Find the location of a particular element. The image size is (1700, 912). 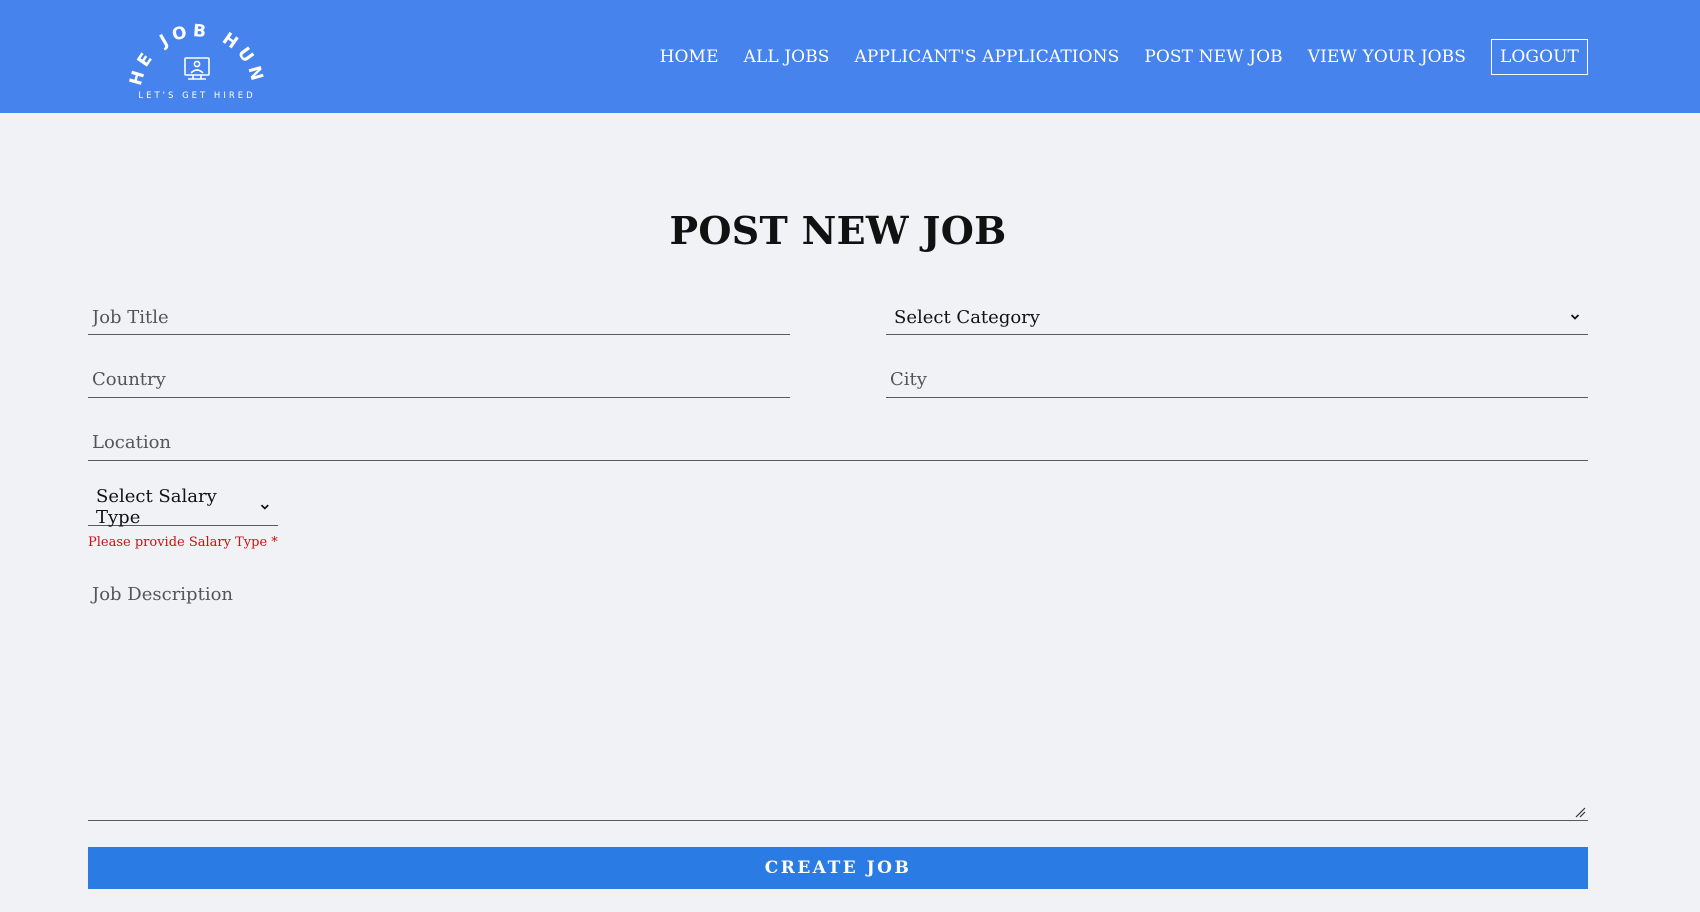

job-hunt-logo: THE JOB HUNT LET'S GET HIRED is located at coordinates (197, 63).